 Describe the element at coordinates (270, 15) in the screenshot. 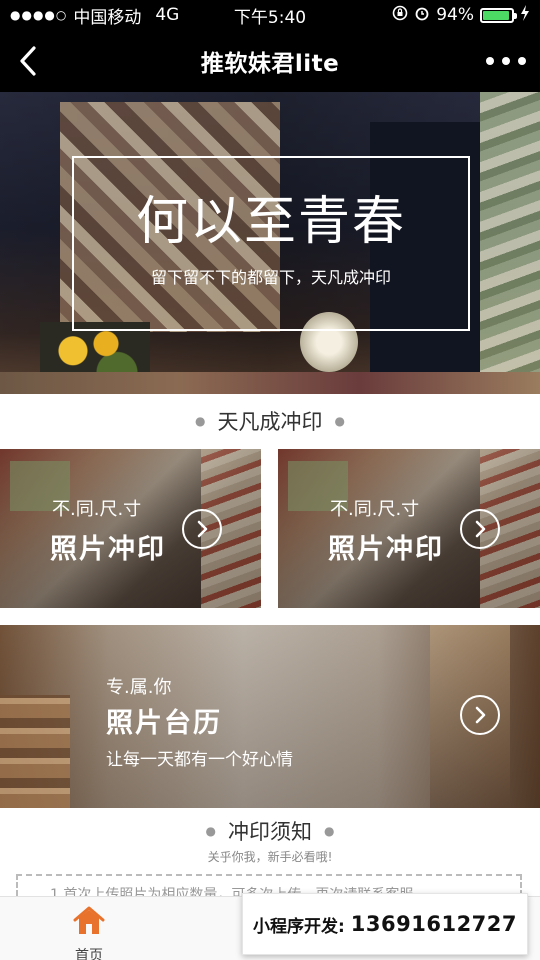

I see `status-bar: ●●●●○ 中国移动 4G 下午5:40 94%` at that location.